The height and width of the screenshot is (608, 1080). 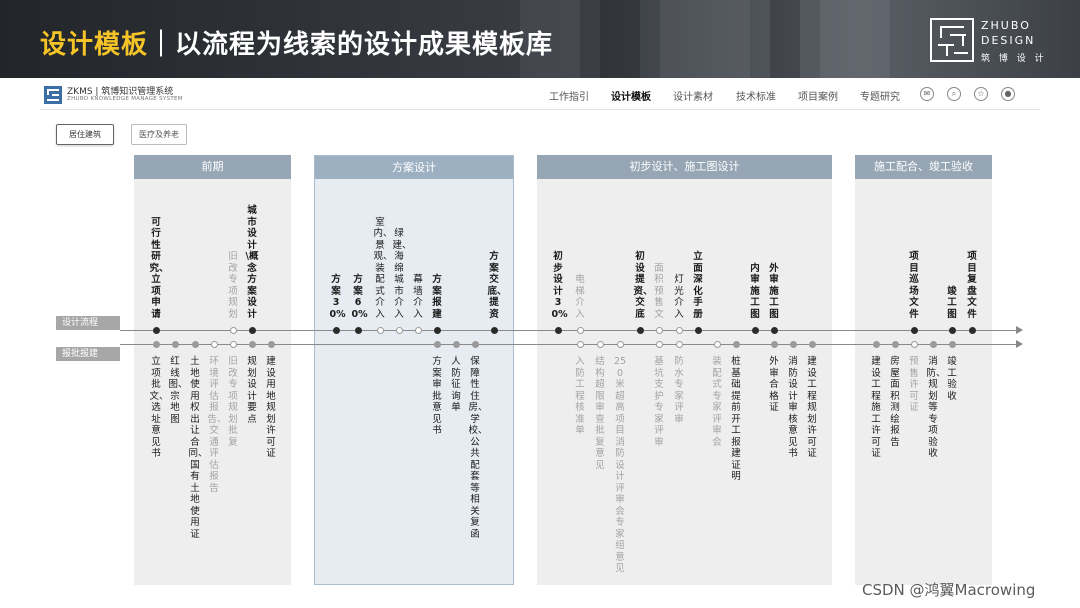 What do you see at coordinates (159, 269) in the screenshot?
I see `design-node-label: 可行性研究、立项申请` at bounding box center [159, 269].